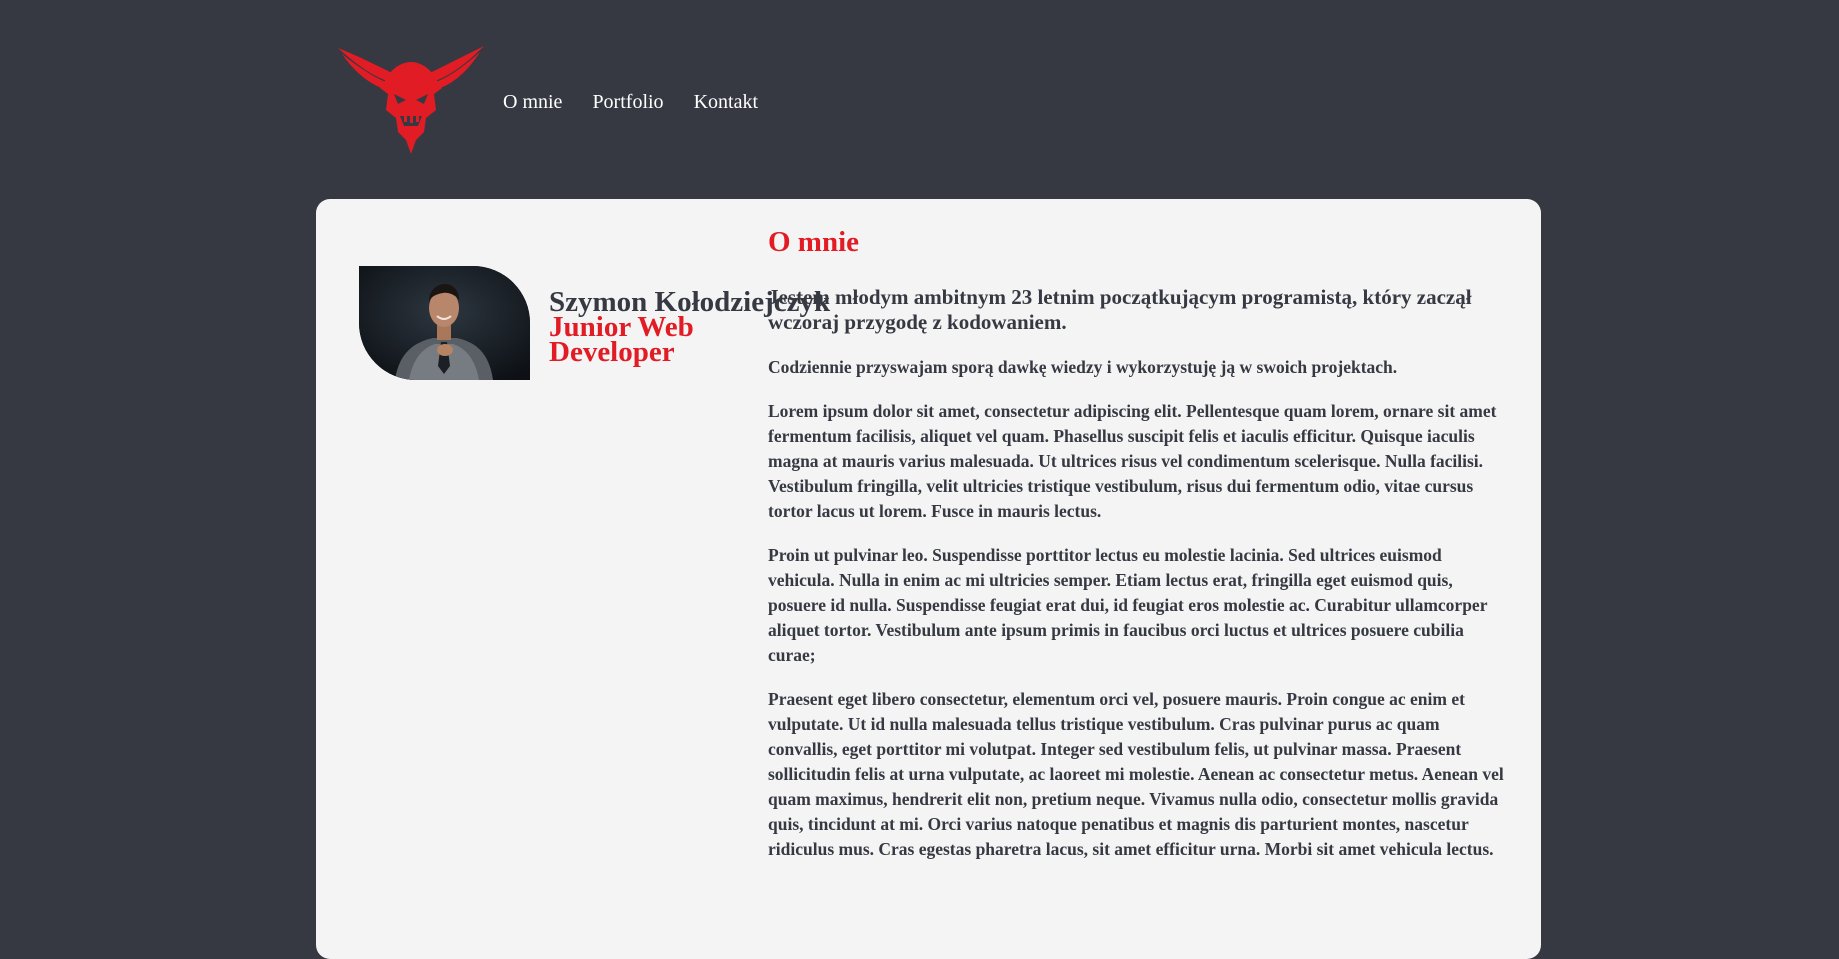  What do you see at coordinates (726, 102) in the screenshot?
I see `nav-link-kontakt: Kontakt` at bounding box center [726, 102].